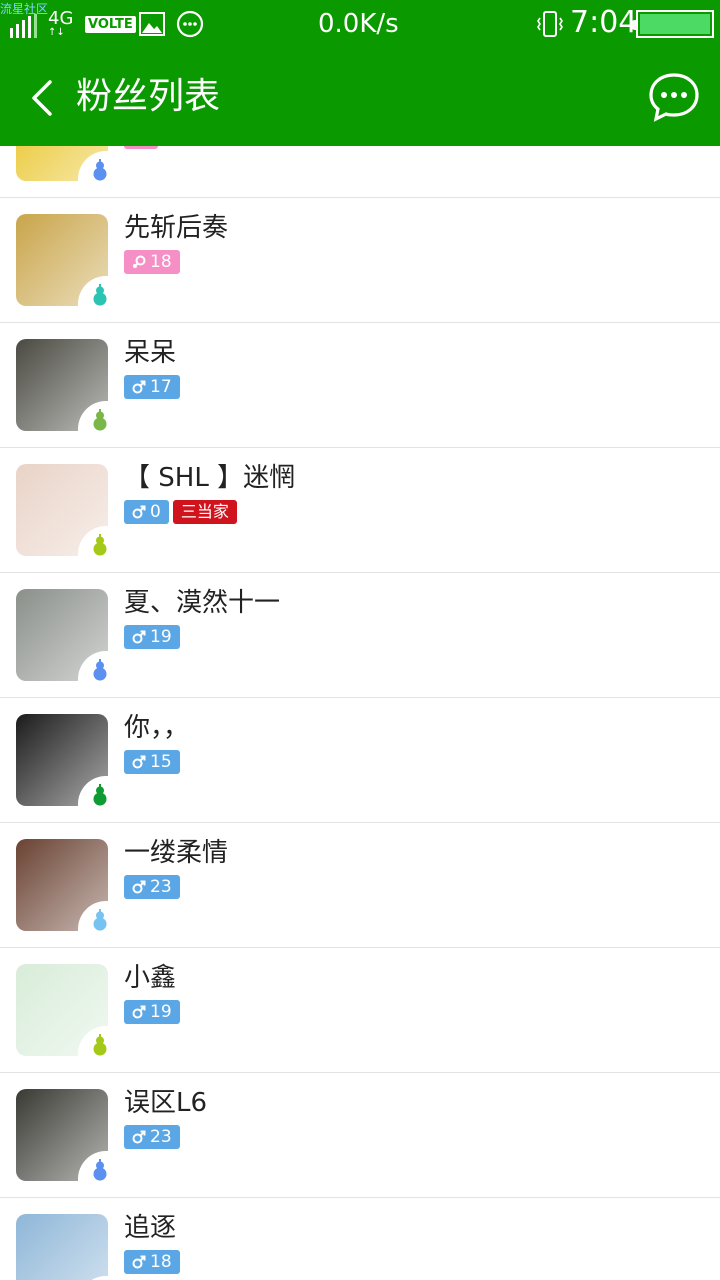 Image resolution: width=720 pixels, height=1280 pixels. I want to click on badges: 17, so click(154, 387).